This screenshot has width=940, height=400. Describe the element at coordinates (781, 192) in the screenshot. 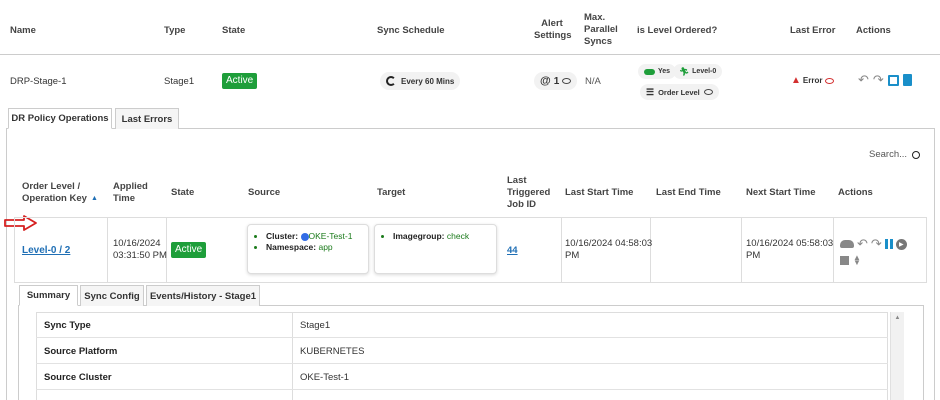

I see `col-header-next-start: Next Start Time` at that location.